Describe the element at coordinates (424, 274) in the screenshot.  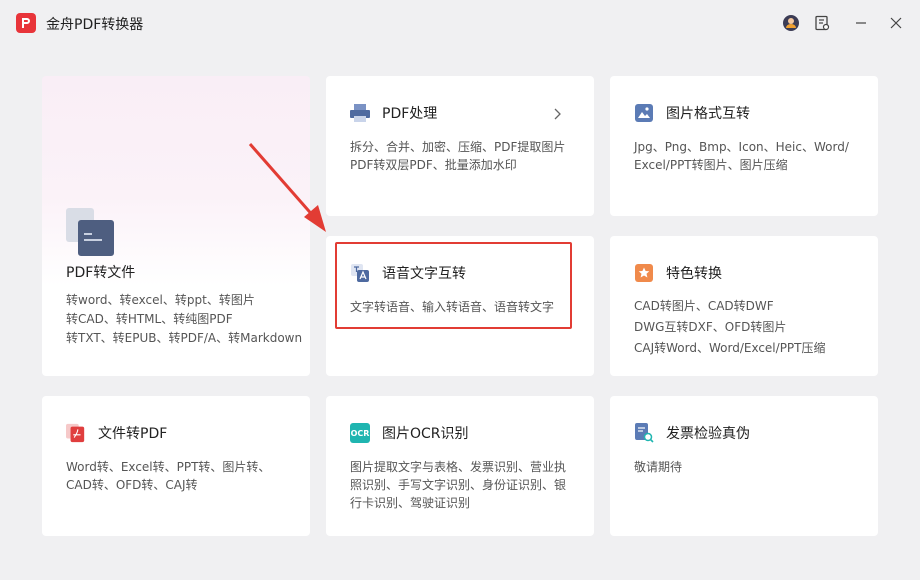
I see `card-title: 语音文字互转` at that location.